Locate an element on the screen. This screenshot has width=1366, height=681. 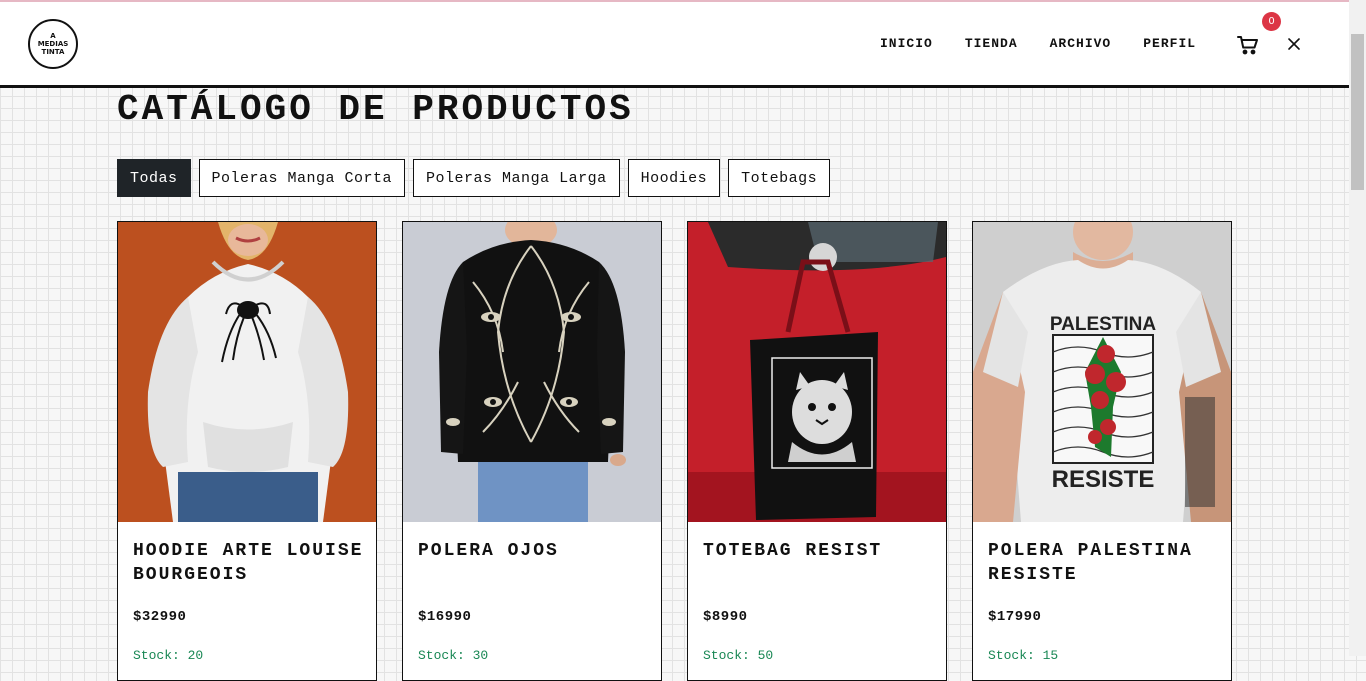
page-scrollbar is located at coordinates (1357, 328).